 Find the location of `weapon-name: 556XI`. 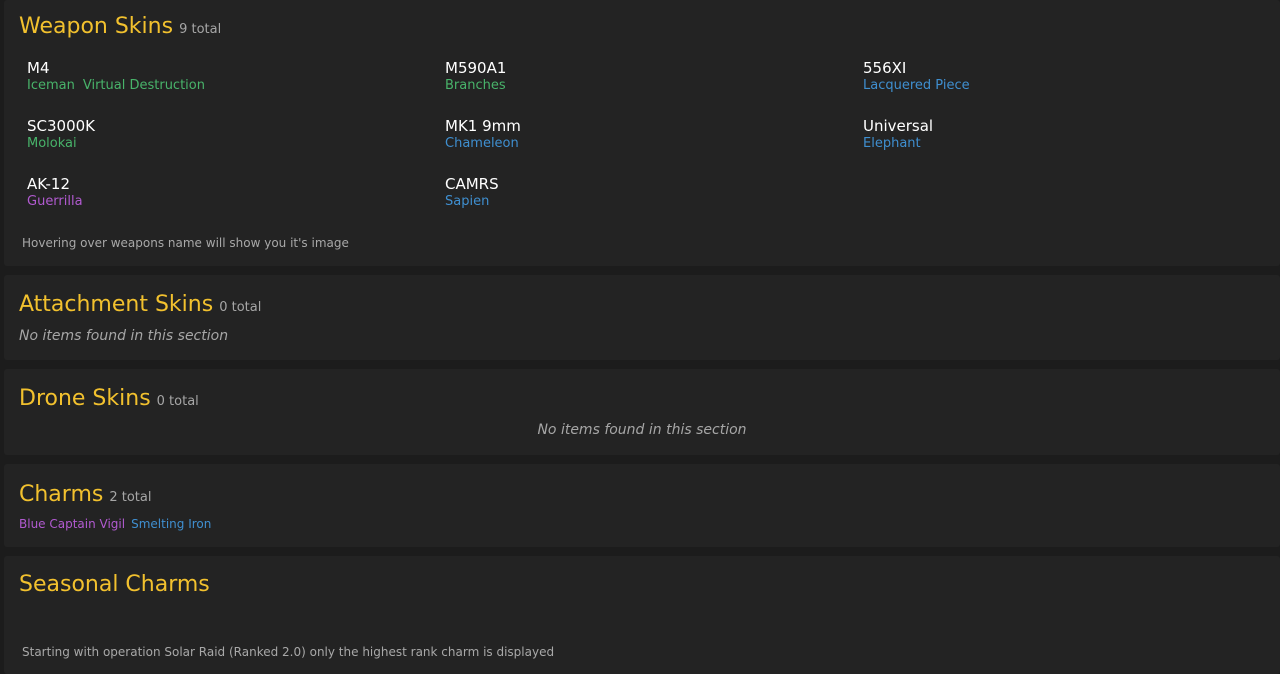

weapon-name: 556XI is located at coordinates (920, 68).